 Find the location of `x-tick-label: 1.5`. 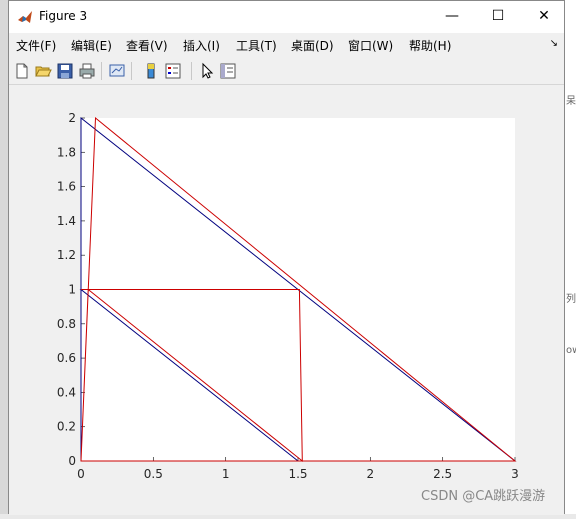

x-tick-label: 1.5 is located at coordinates (297, 474).